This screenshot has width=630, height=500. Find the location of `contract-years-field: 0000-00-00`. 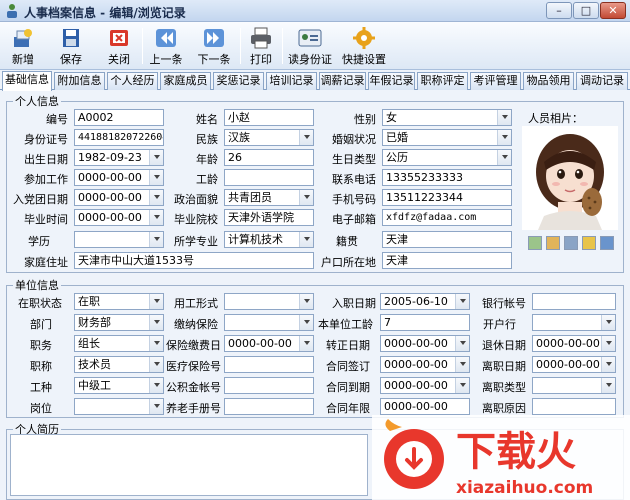

contract-years-field: 0000-00-00 is located at coordinates (425, 406).